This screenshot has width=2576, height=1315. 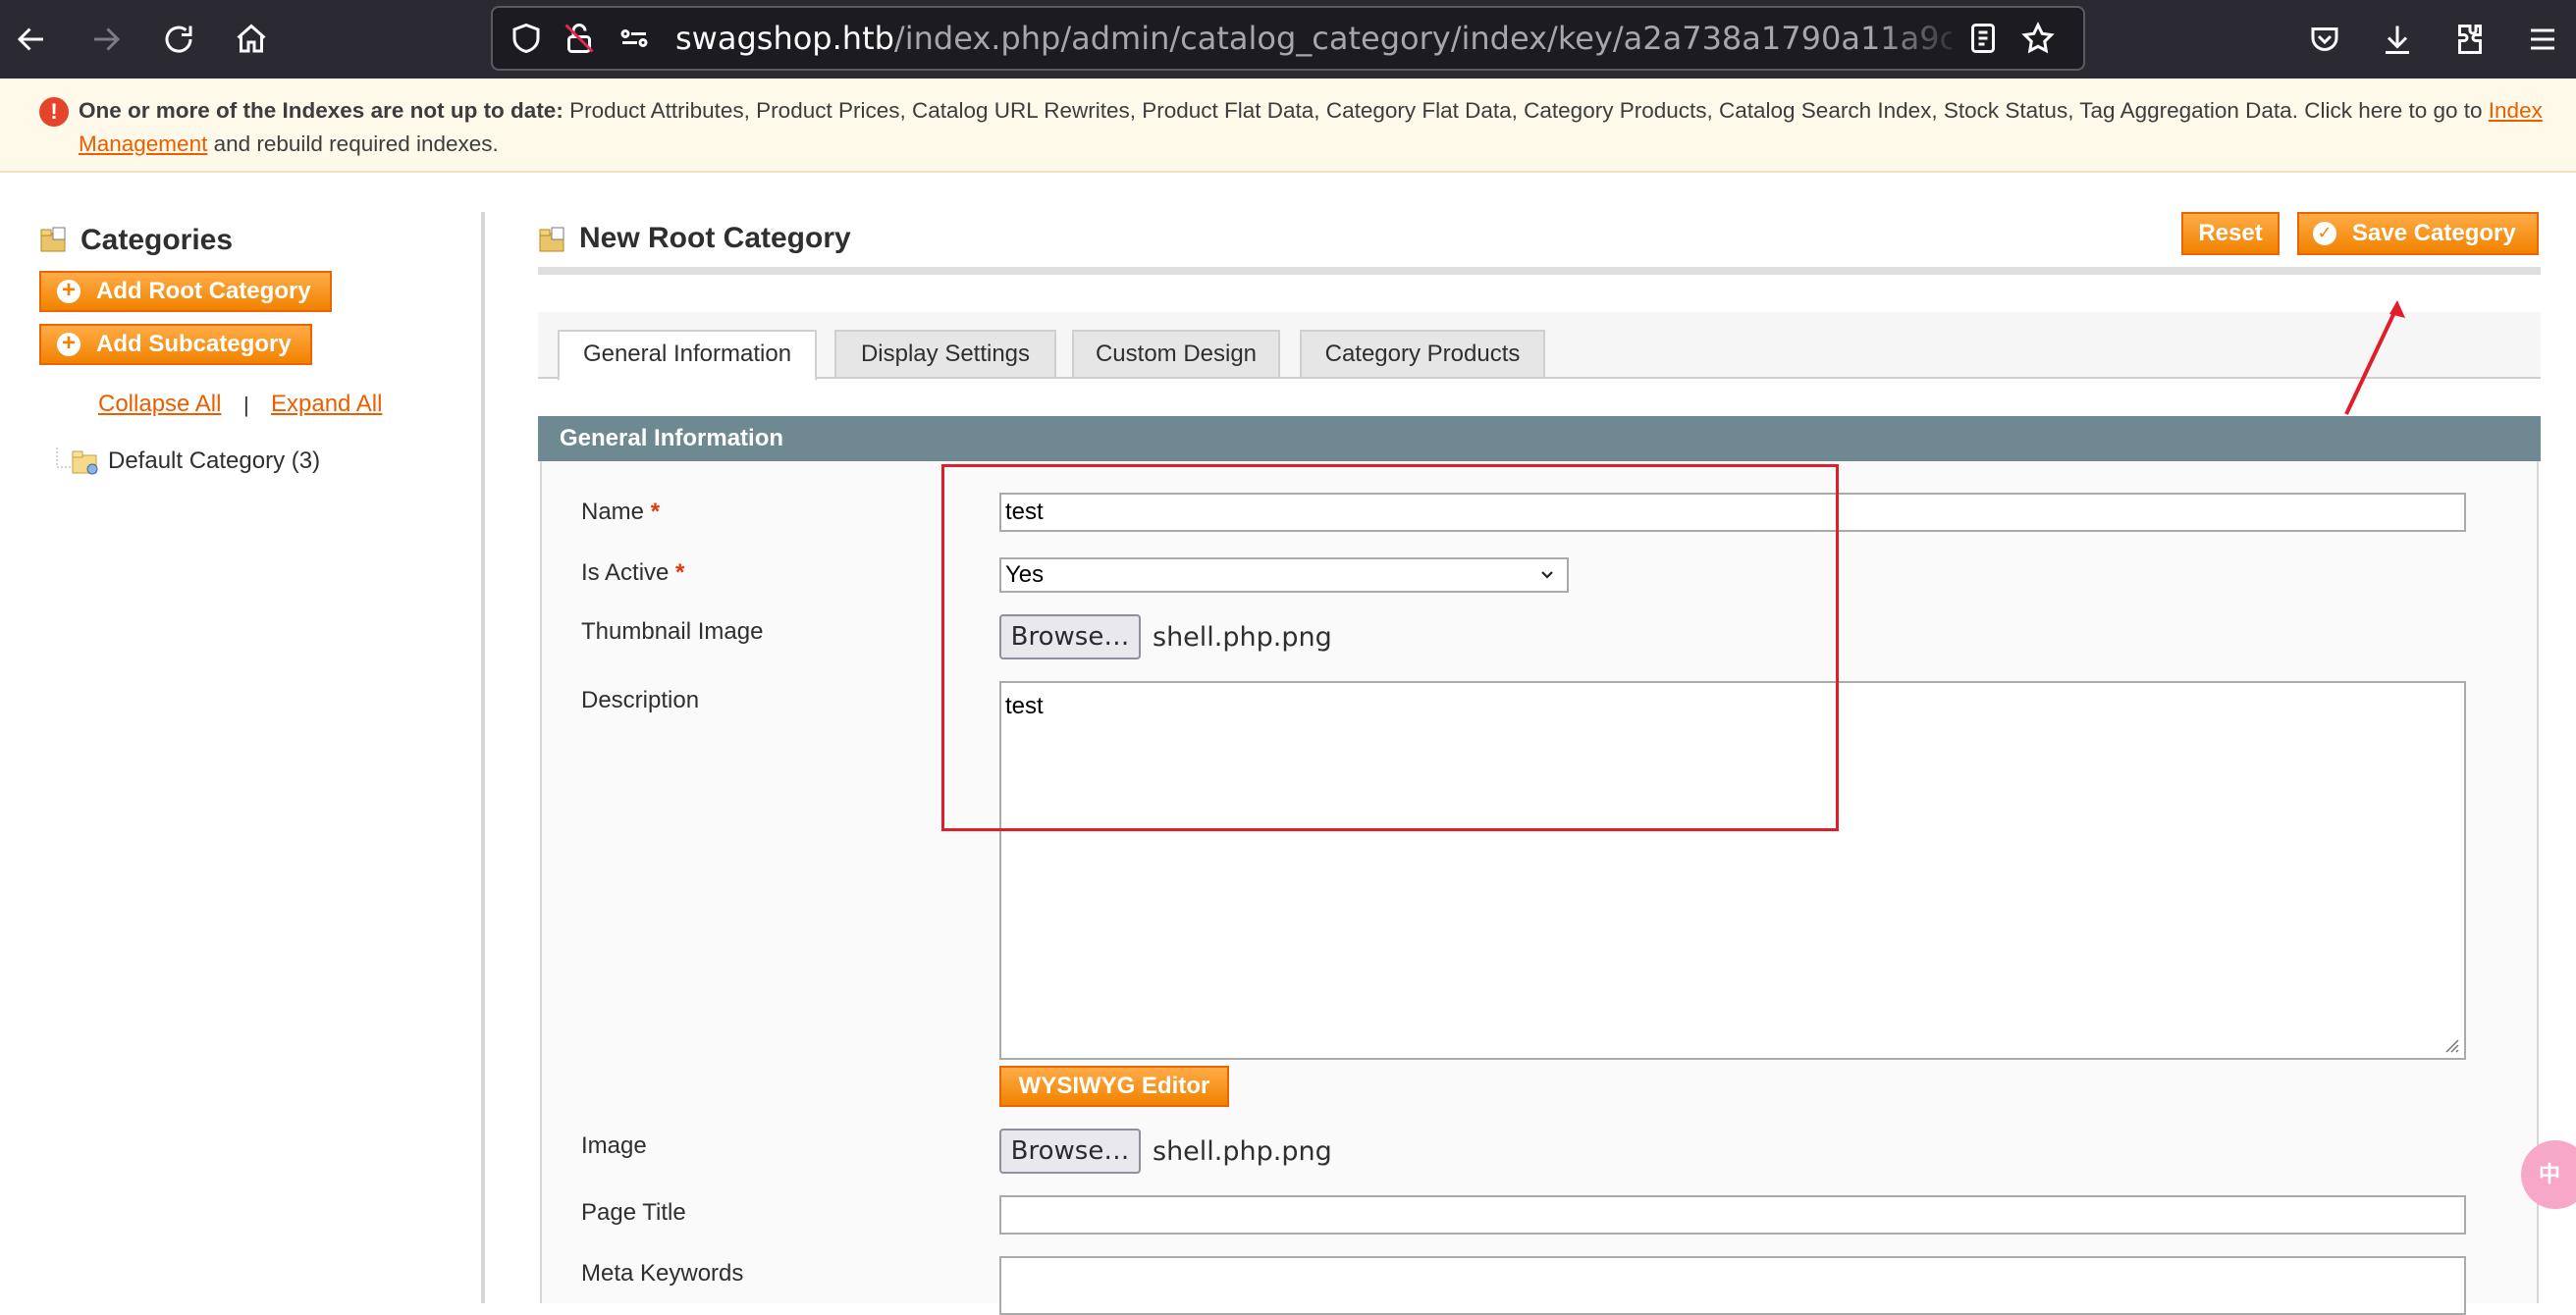 What do you see at coordinates (1024, 706) in the screenshot?
I see `description-value: test` at bounding box center [1024, 706].